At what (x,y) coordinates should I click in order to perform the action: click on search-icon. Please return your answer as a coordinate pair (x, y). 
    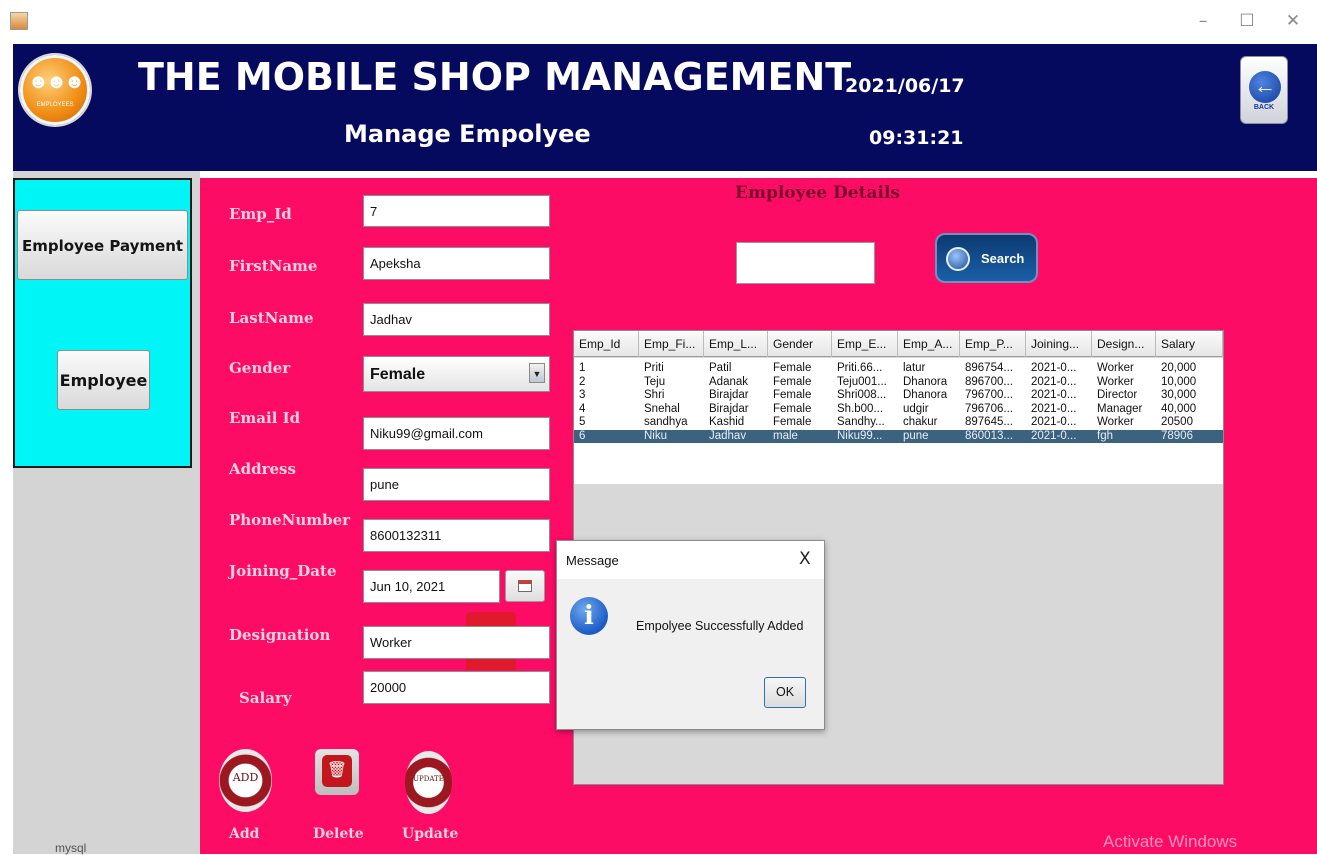
    Looking at the image, I should click on (958, 259).